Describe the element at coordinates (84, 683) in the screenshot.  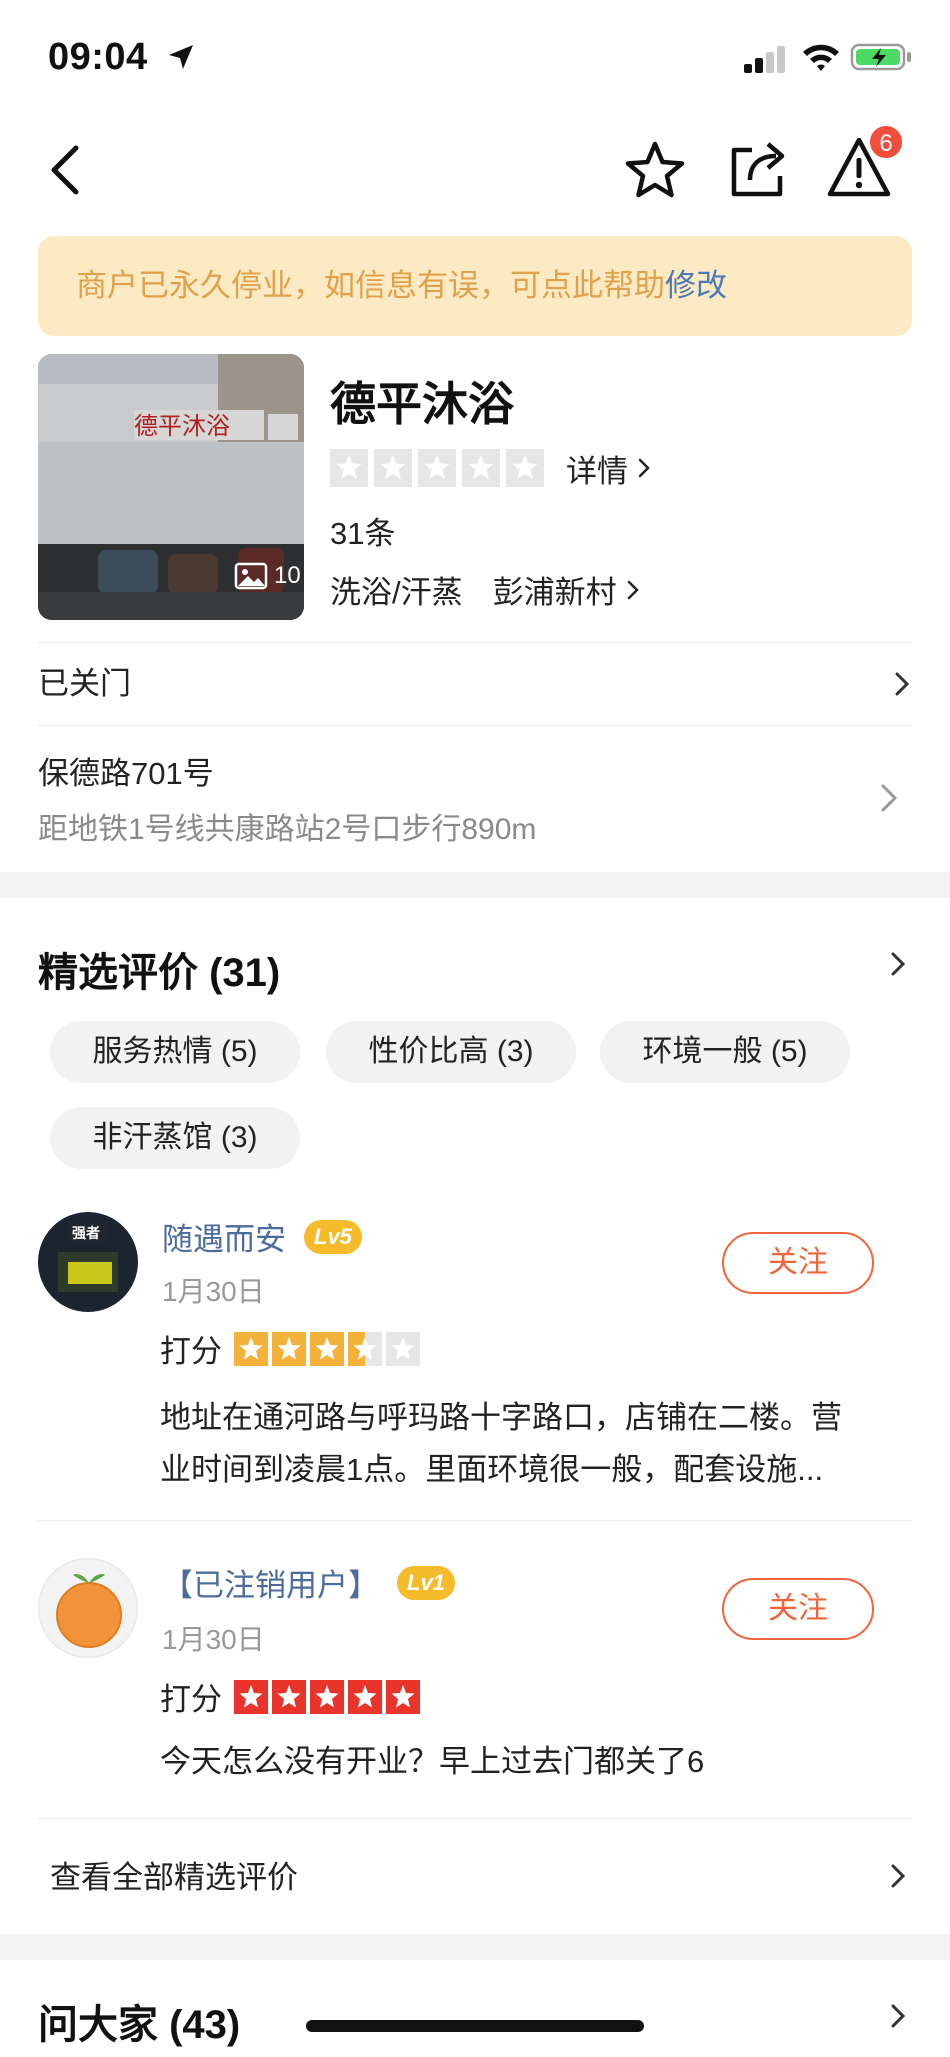
I see `business-status: 已关门` at that location.